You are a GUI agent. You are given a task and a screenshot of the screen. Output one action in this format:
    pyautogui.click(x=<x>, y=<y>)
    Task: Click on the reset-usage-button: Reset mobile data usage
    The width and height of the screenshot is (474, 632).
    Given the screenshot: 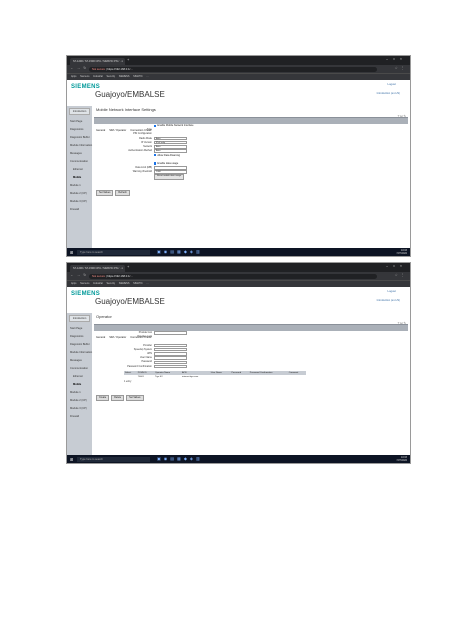 What is the action you would take?
    pyautogui.click(x=169, y=177)
    